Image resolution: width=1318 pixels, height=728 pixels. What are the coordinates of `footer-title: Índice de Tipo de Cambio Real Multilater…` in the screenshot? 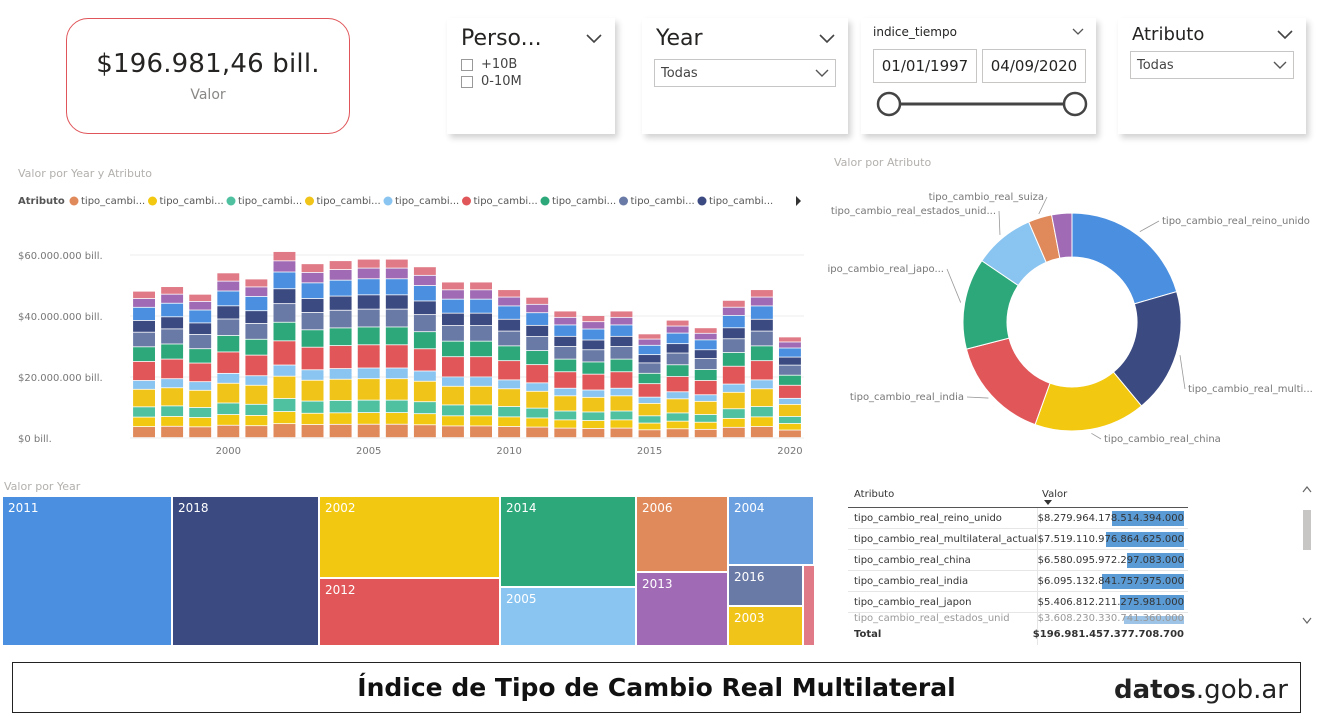 It's located at (656, 687).